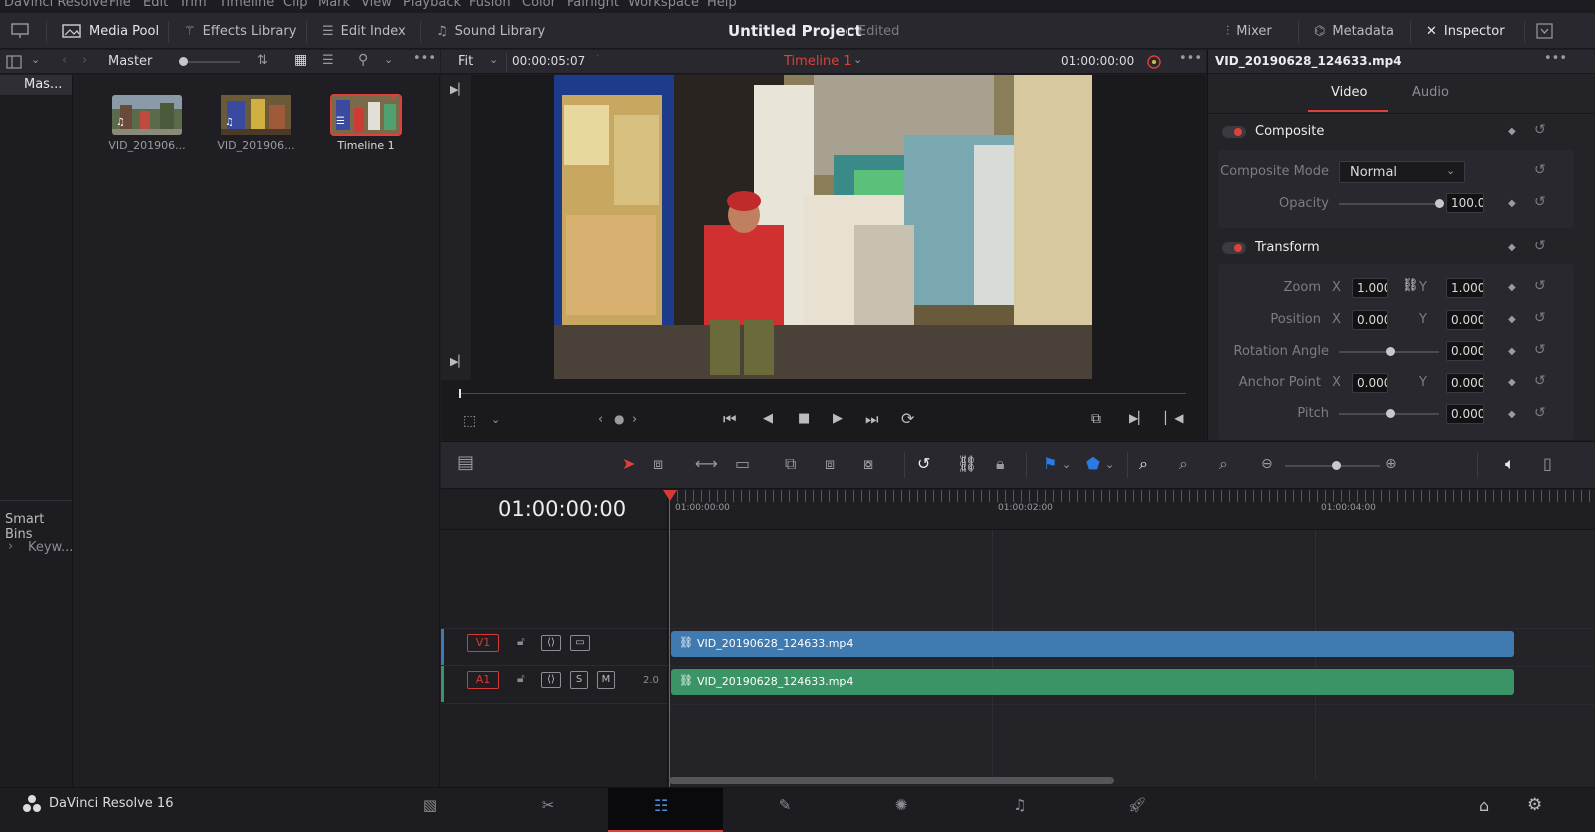 Image resolution: width=1595 pixels, height=832 pixels. I want to click on media-pool-button: Media Pool, so click(110, 31).